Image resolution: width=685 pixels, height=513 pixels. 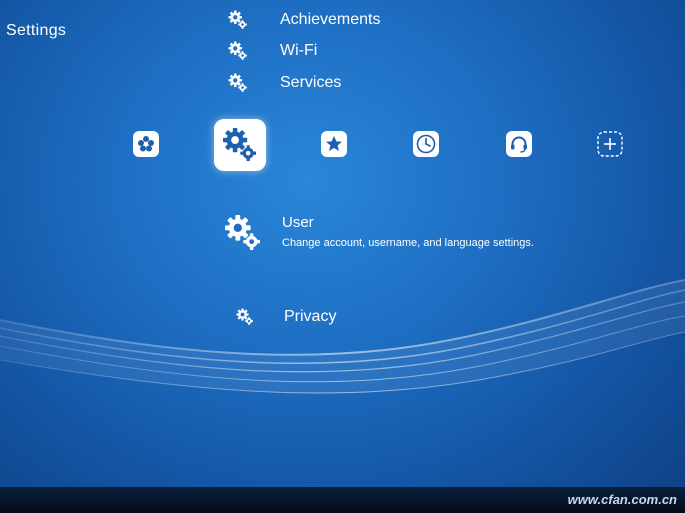 I want to click on category-main-menu, so click(x=146, y=144).